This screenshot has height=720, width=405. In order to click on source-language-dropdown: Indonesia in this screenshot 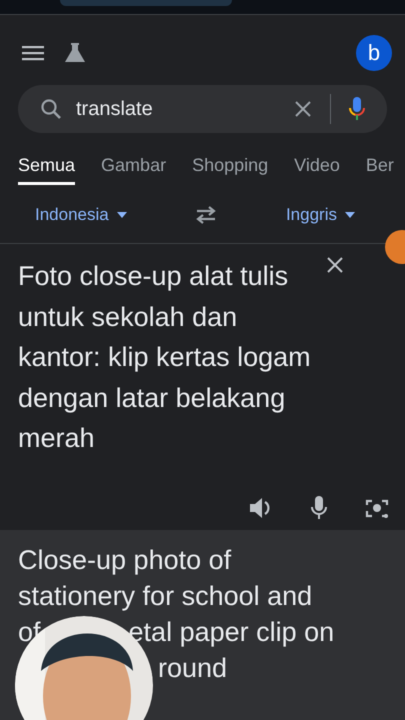, I will do `click(81, 215)`.